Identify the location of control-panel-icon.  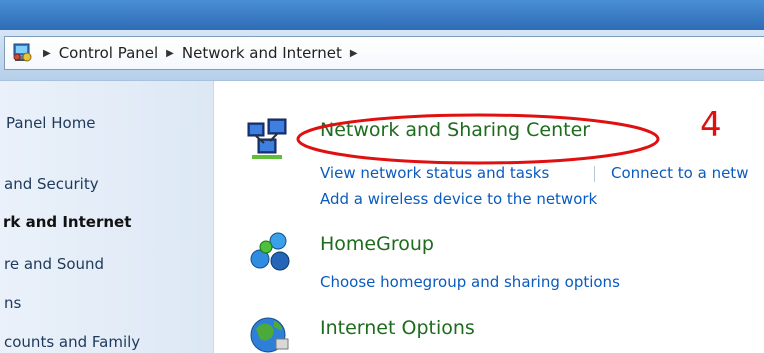
(22, 53).